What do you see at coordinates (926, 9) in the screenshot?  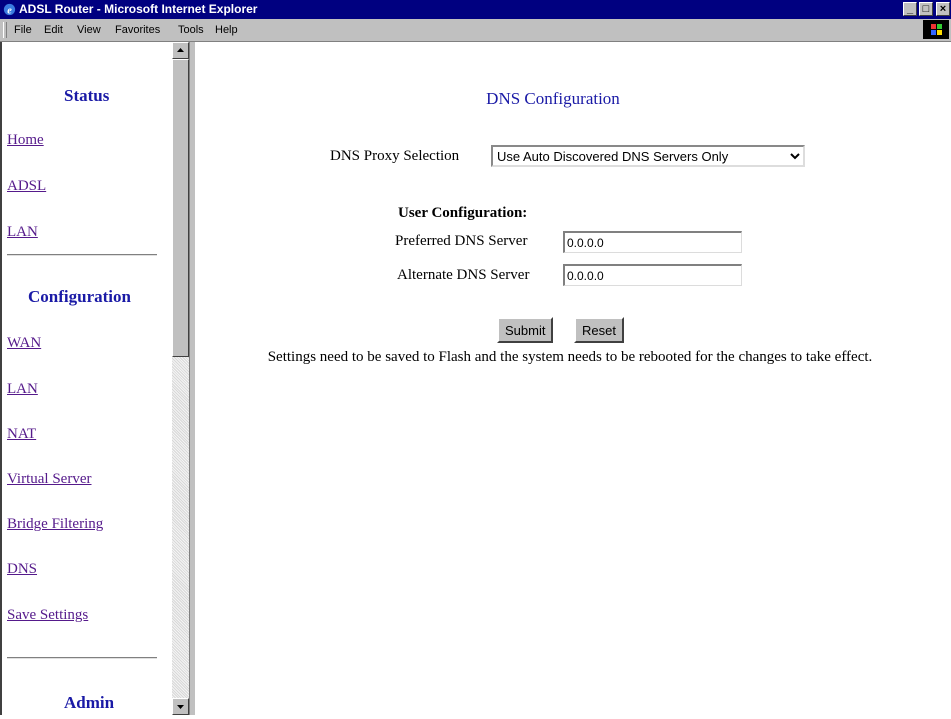 I see `maximize-button: □` at bounding box center [926, 9].